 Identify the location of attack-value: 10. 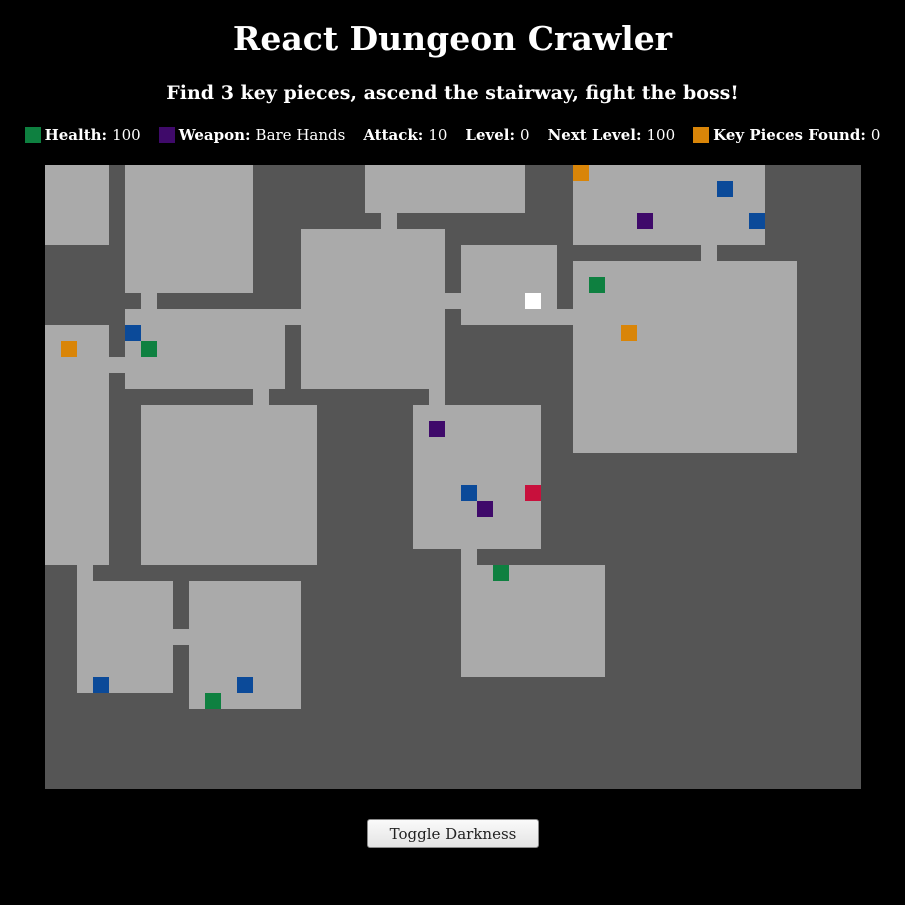
(438, 135).